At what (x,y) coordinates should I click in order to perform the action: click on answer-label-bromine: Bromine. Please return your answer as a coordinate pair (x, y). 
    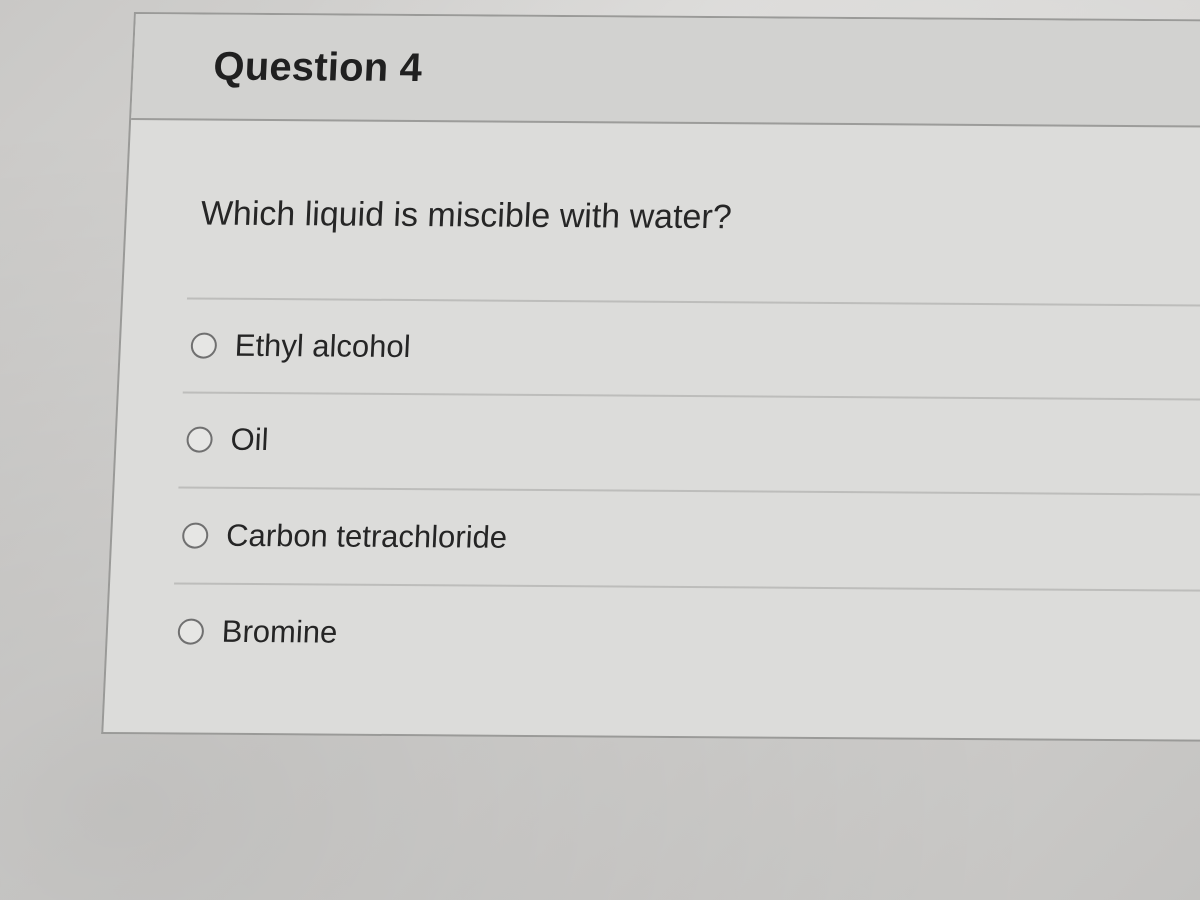
    Looking at the image, I should click on (280, 631).